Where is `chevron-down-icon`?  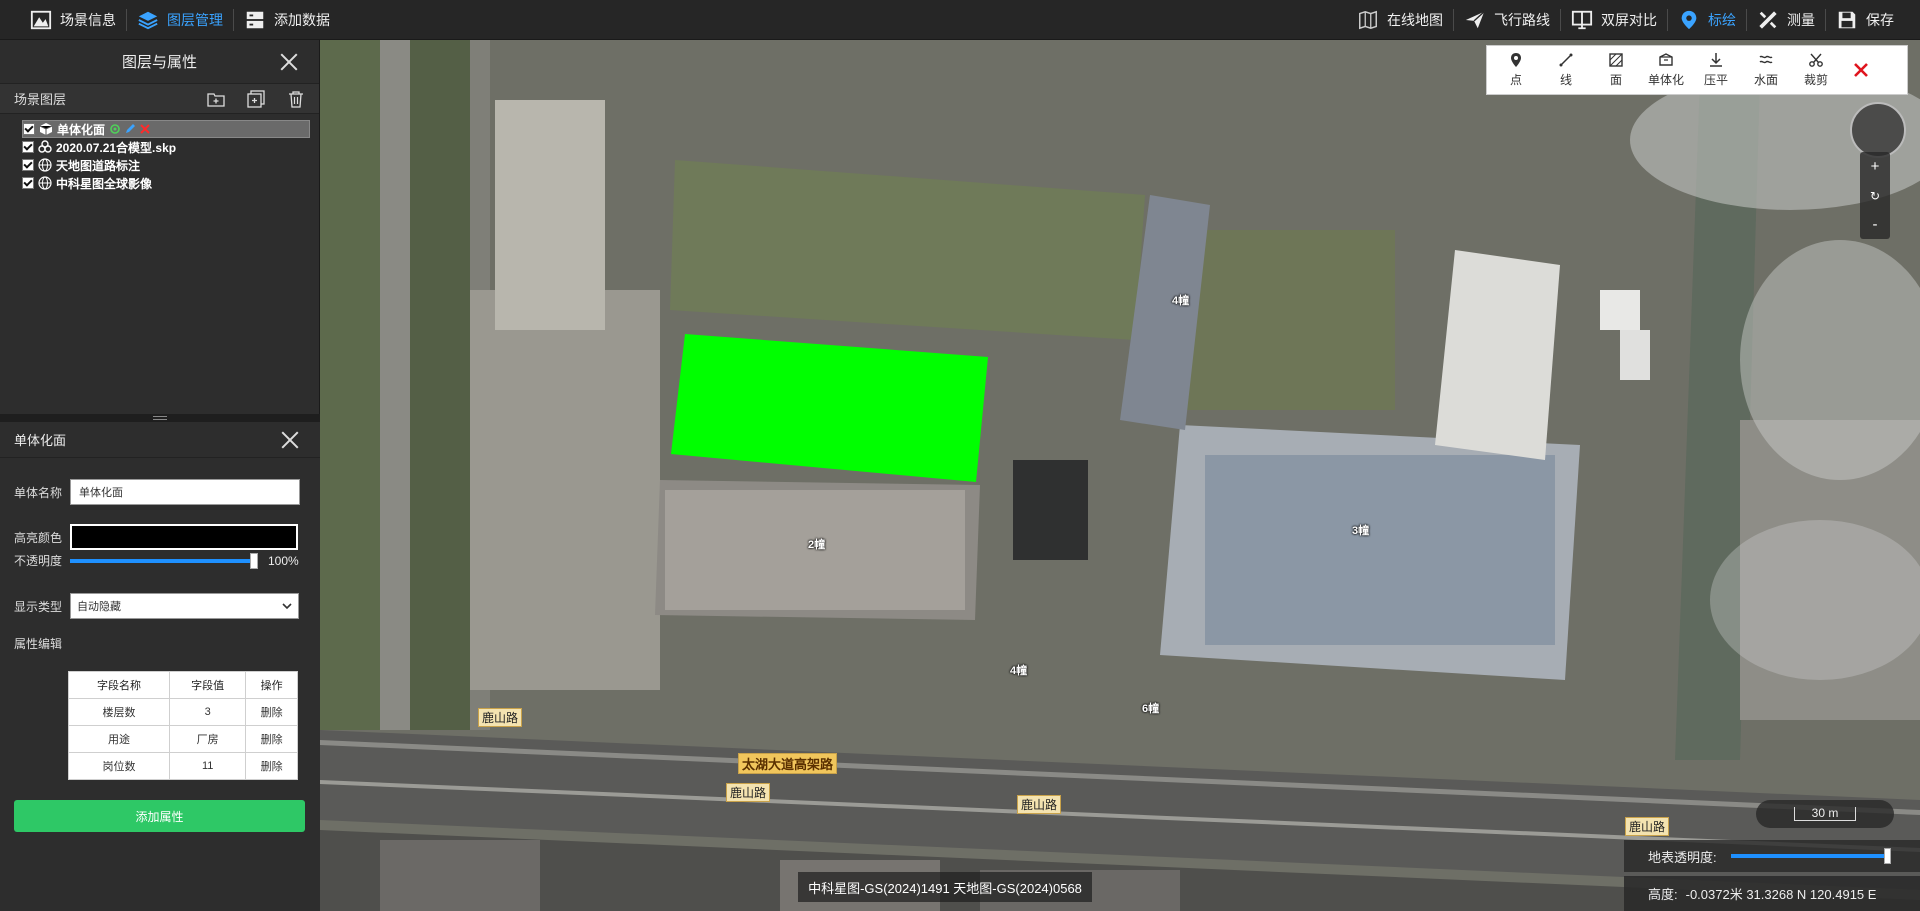 chevron-down-icon is located at coordinates (287, 606).